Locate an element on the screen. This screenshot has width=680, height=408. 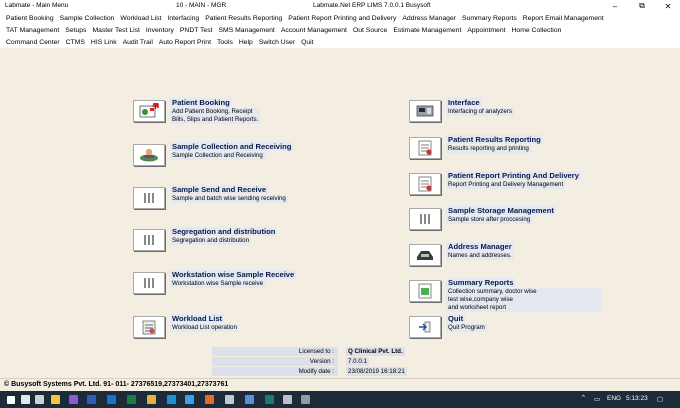
menu-inventory: Inventory is located at coordinates (160, 30).